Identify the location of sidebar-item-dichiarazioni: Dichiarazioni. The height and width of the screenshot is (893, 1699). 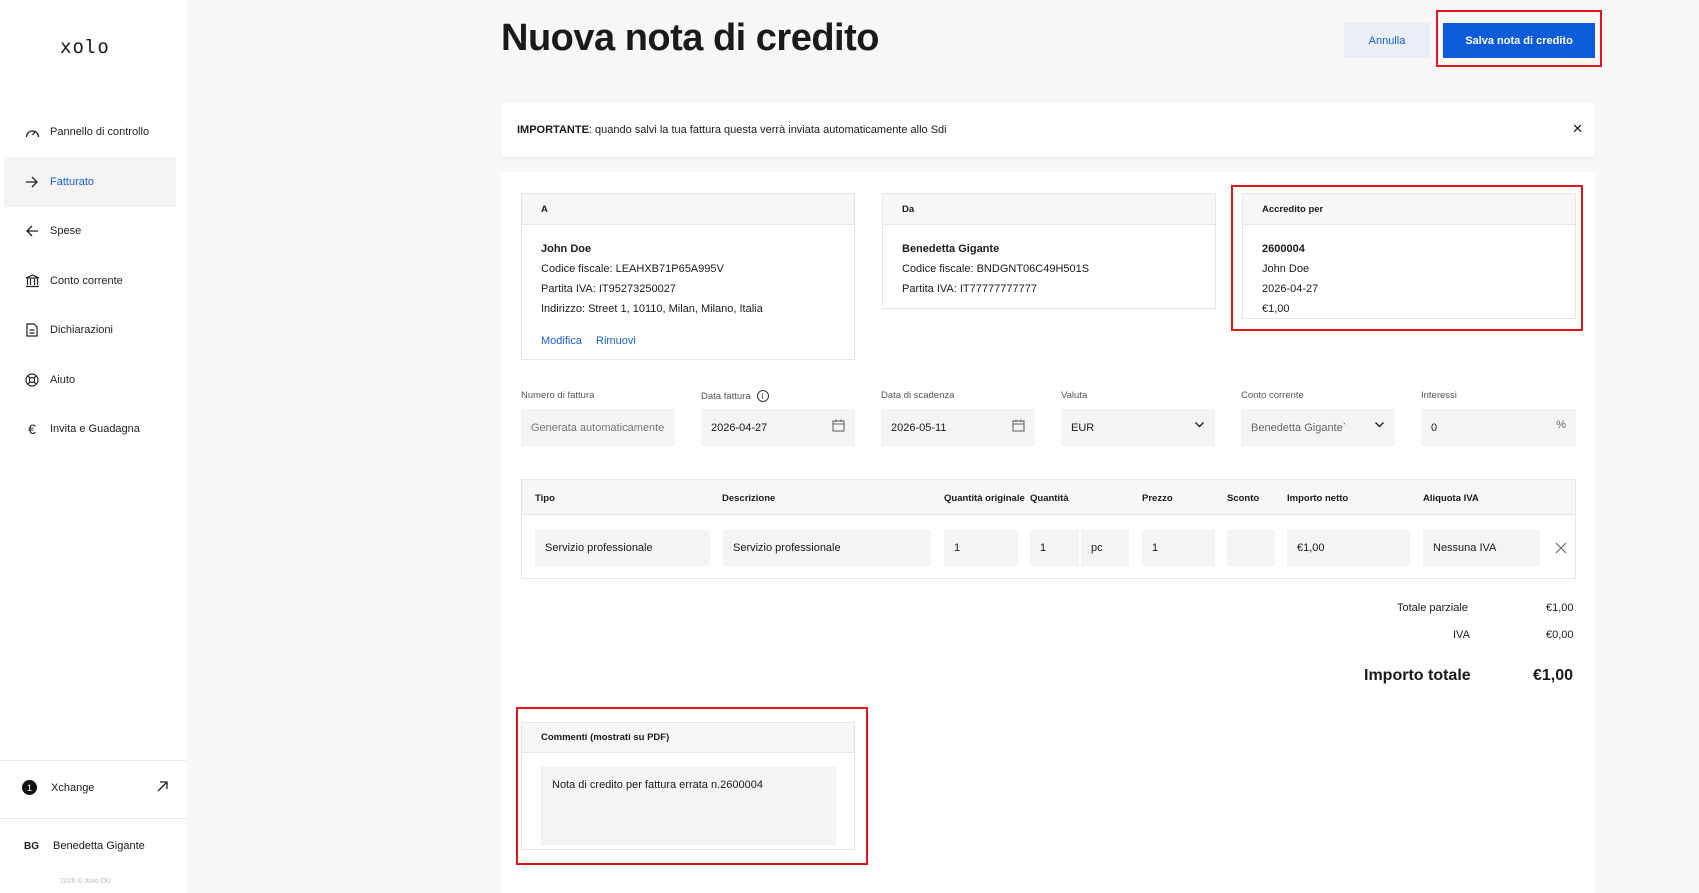
(90, 330).